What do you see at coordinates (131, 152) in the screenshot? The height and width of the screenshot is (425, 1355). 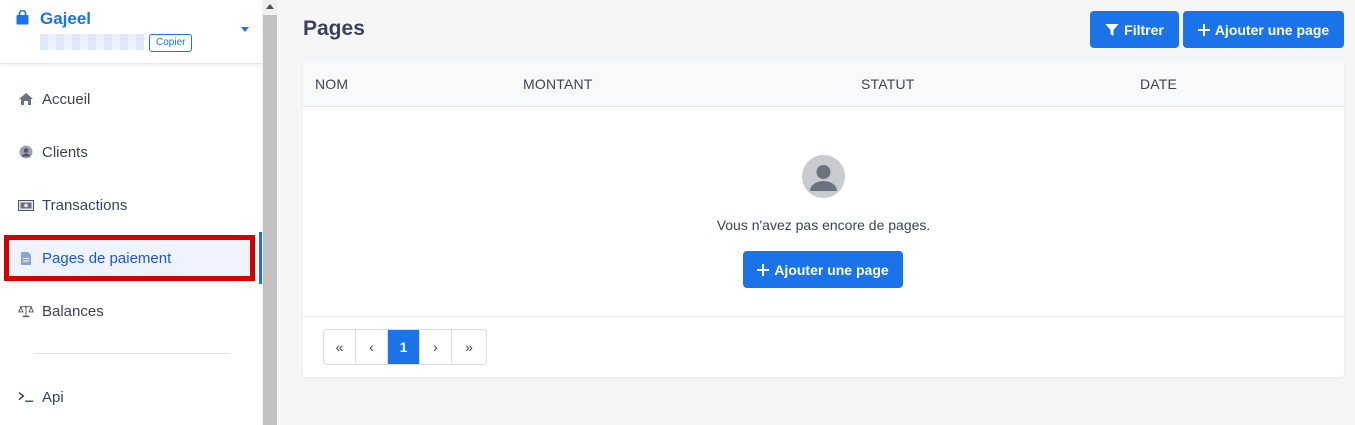 I see `sidebar-item-clients: Clients` at bounding box center [131, 152].